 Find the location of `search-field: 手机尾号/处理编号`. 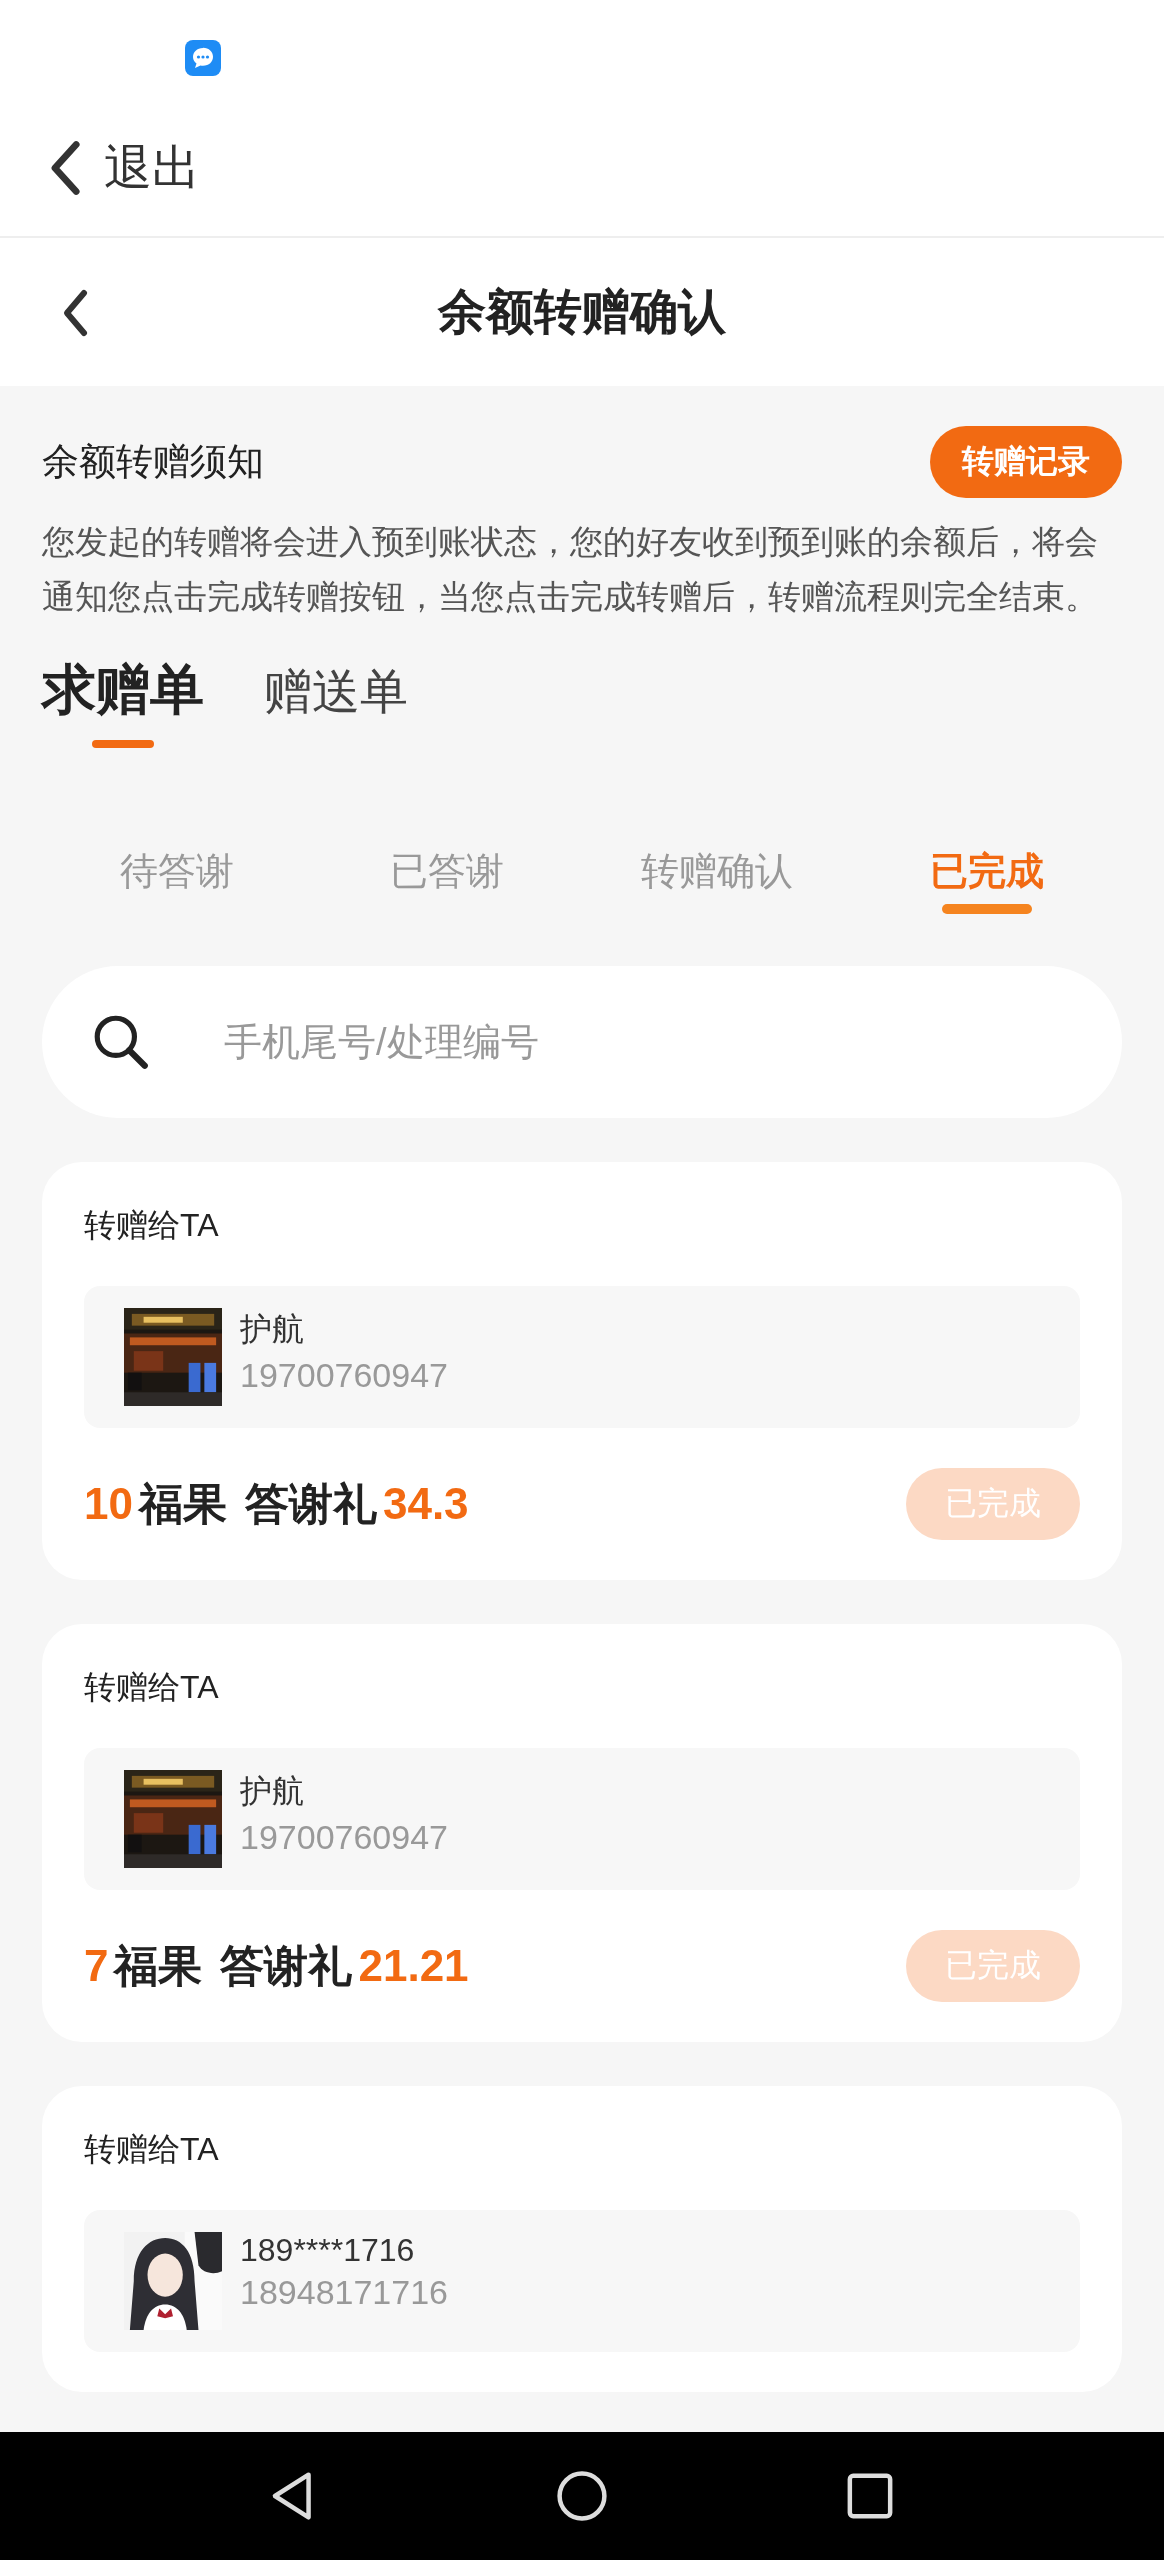

search-field: 手机尾号/处理编号 is located at coordinates (582, 1042).